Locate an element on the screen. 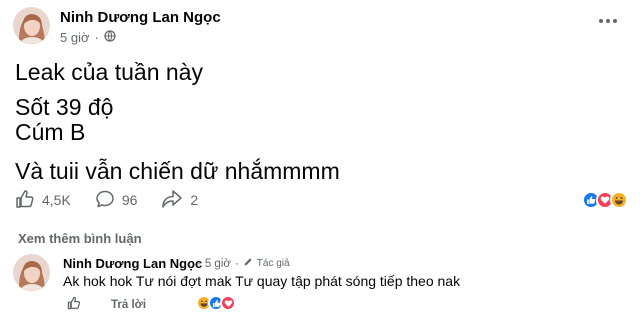 The image size is (640, 325). comment-time: 5 giờ is located at coordinates (218, 264).